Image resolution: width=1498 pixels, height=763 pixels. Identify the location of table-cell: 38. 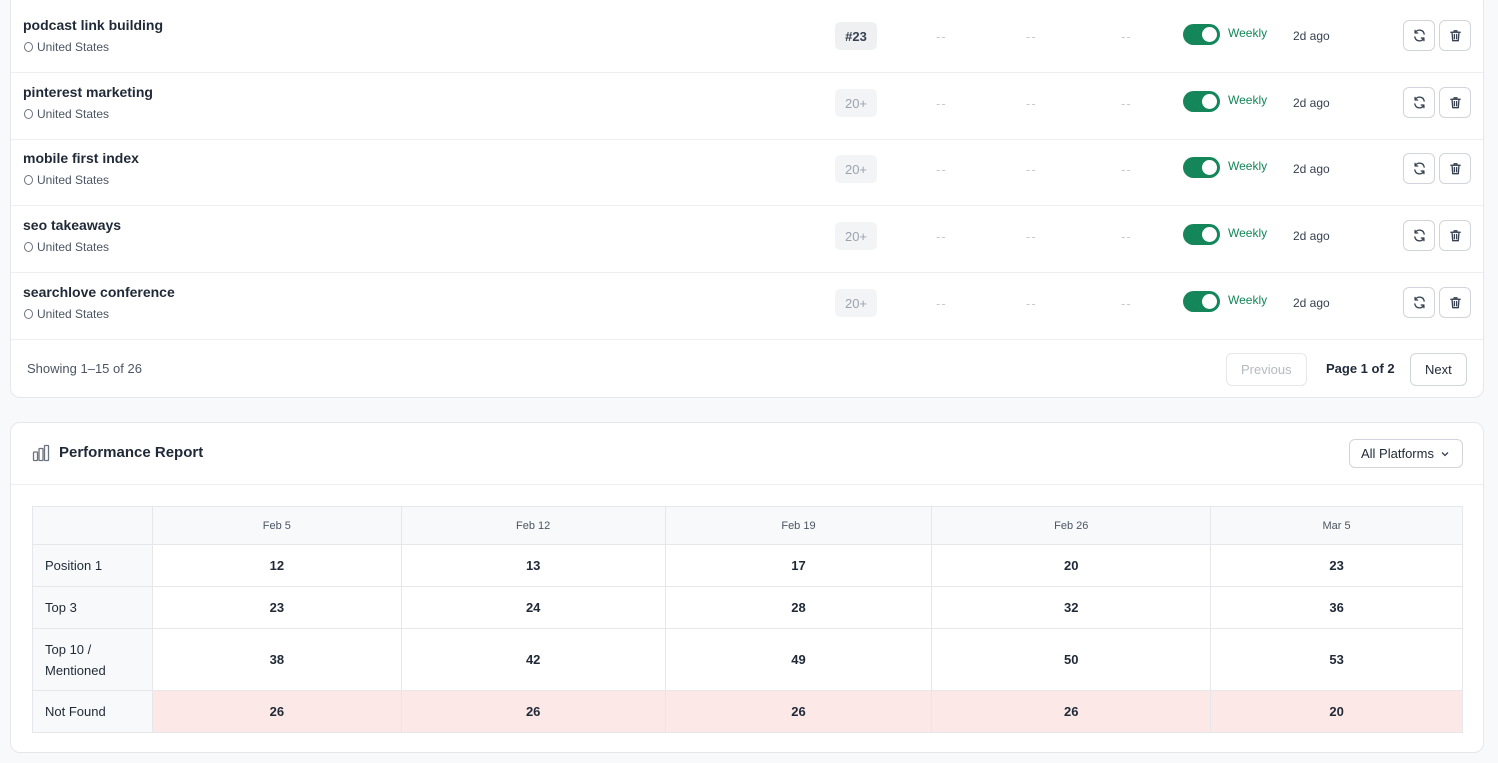
(276, 659).